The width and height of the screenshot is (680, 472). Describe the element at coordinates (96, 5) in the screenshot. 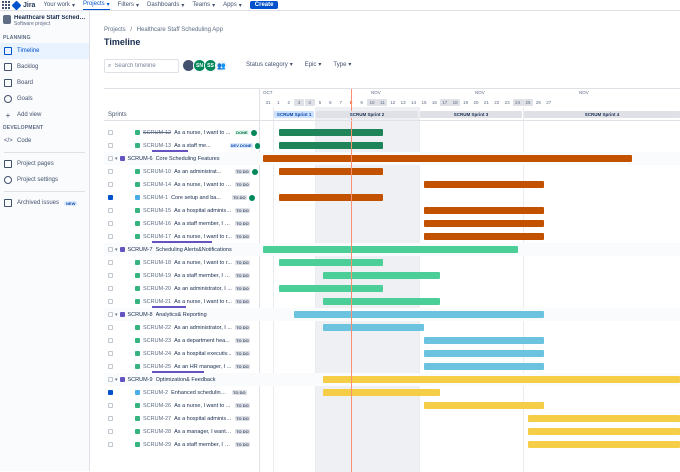

I see `nav-projects: Projects ▾` at that location.